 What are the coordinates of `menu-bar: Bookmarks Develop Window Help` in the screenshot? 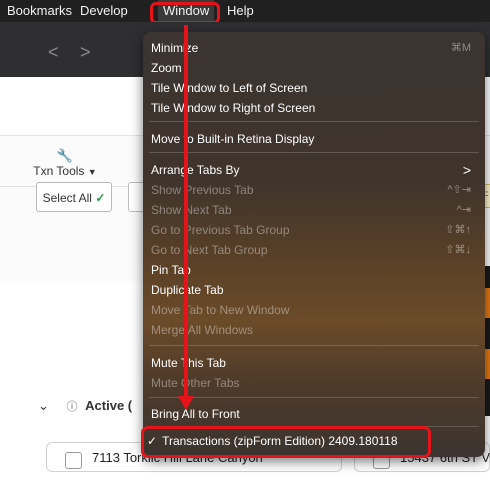 It's located at (245, 12).